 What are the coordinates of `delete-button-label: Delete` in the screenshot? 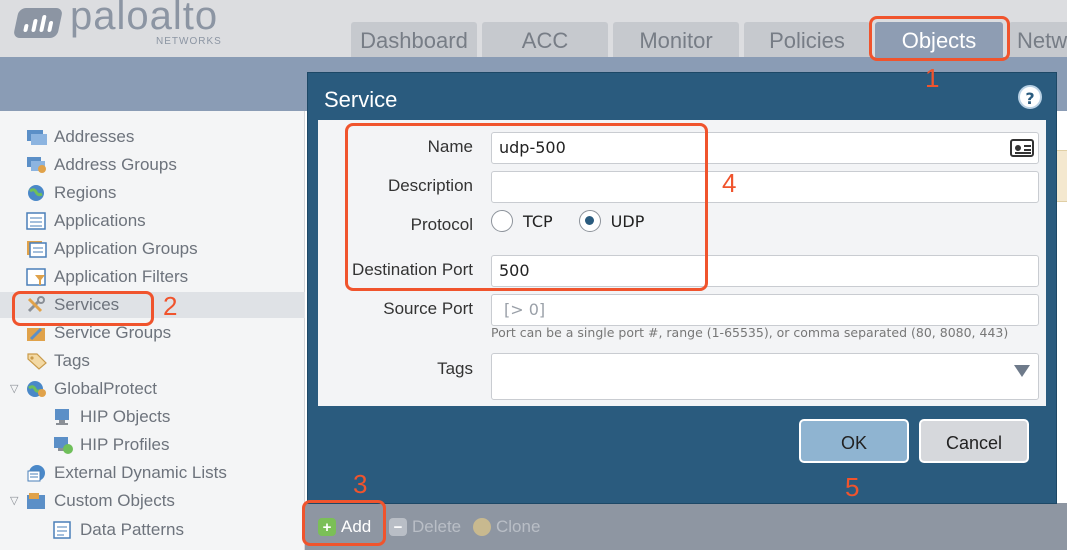 It's located at (437, 526).